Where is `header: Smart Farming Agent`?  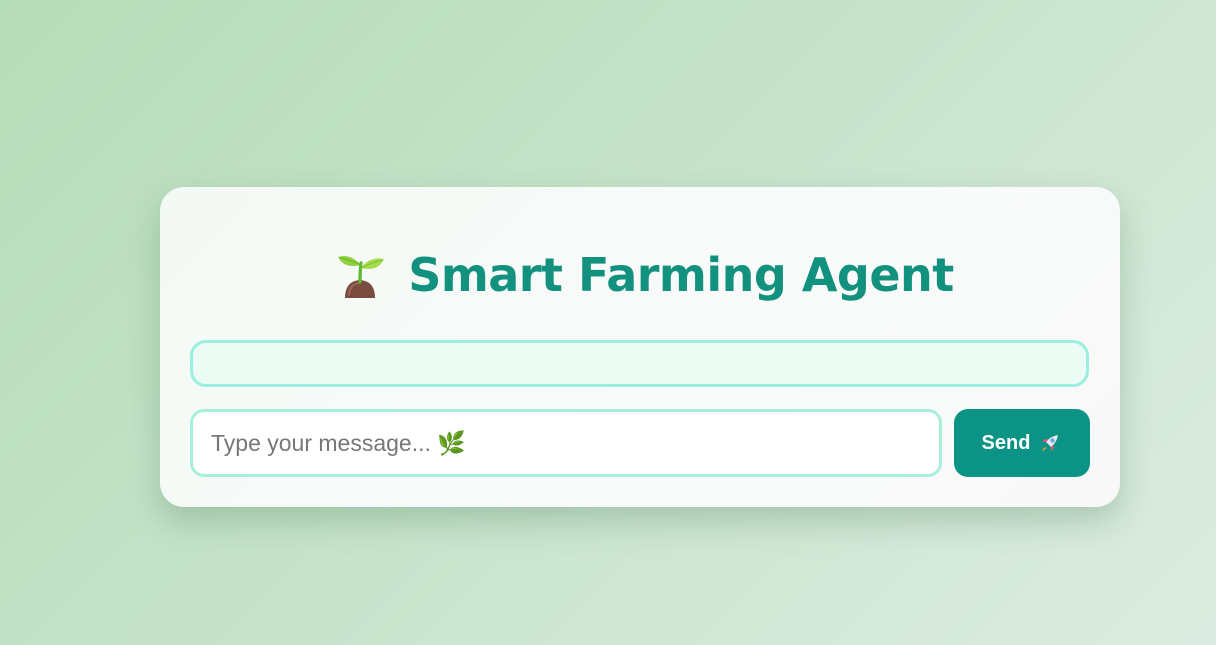 header: Smart Farming Agent is located at coordinates (640, 275).